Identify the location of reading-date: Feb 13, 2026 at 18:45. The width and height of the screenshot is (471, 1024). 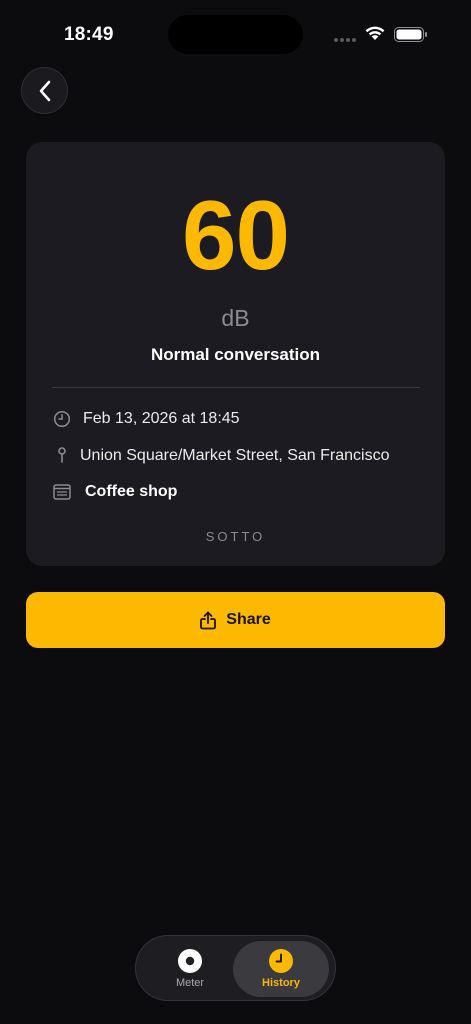
(161, 418).